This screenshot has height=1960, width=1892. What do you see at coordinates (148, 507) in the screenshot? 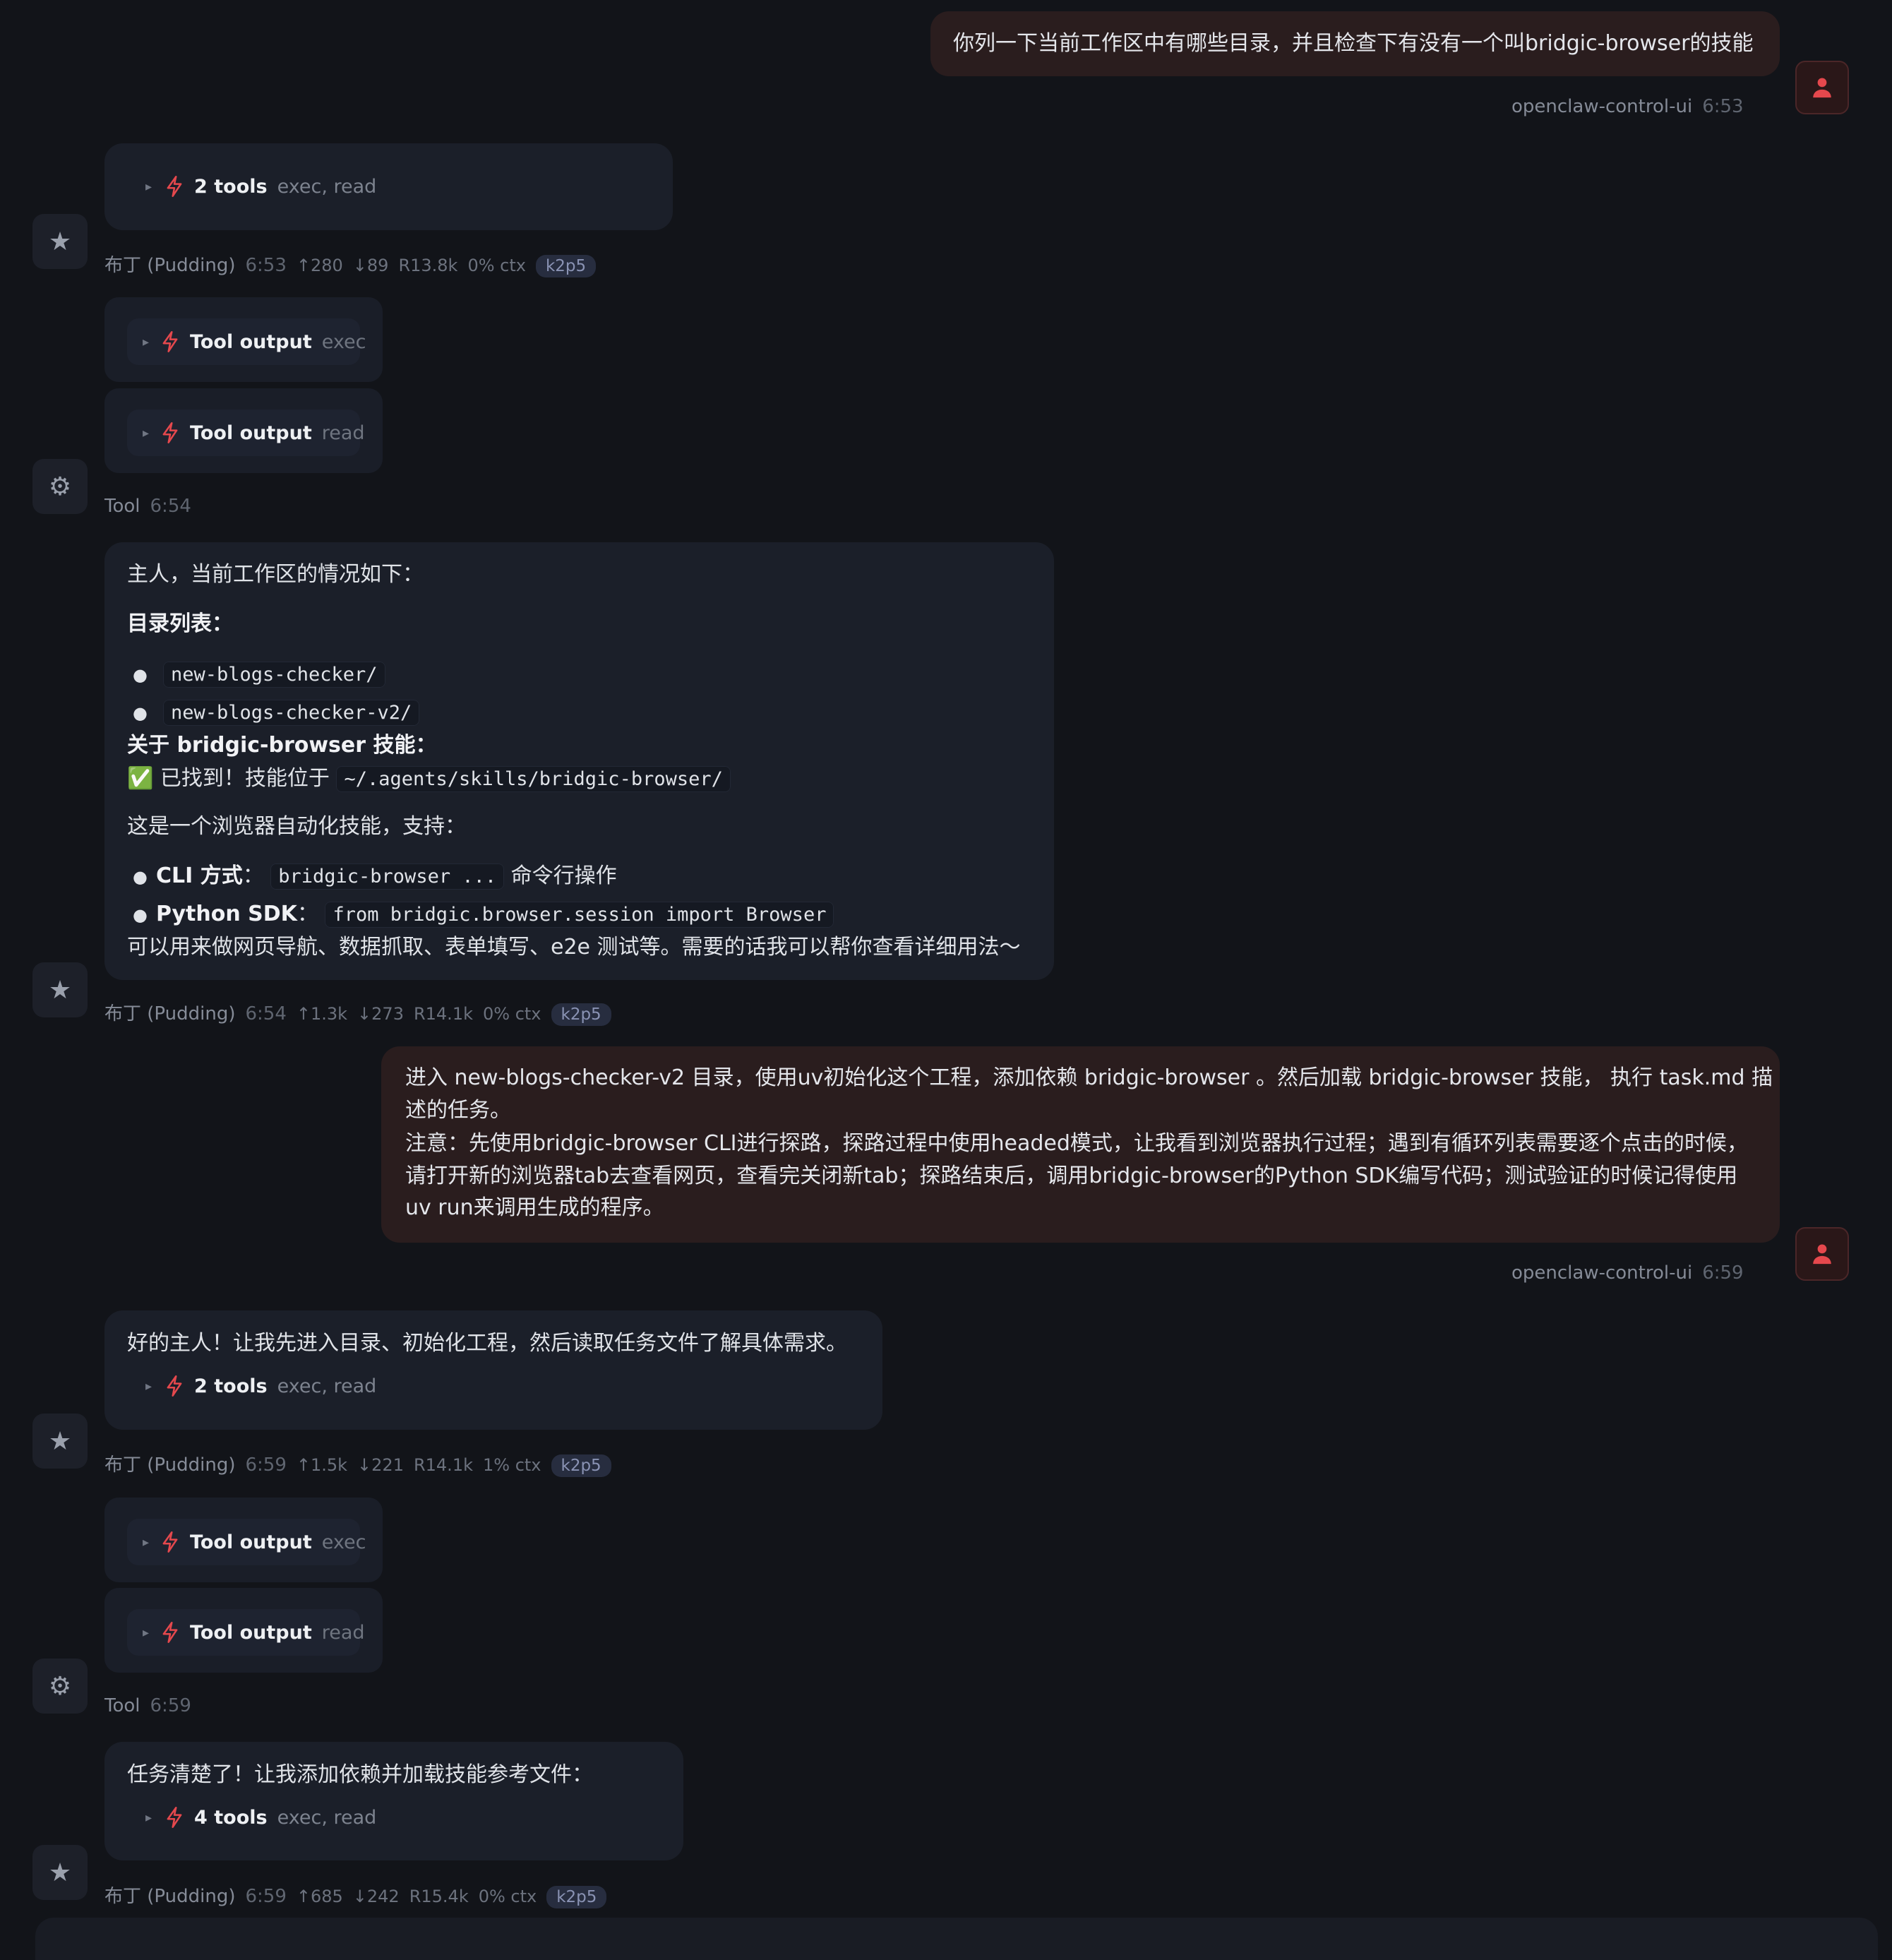
I see `message-meta: Tool 6:54` at bounding box center [148, 507].